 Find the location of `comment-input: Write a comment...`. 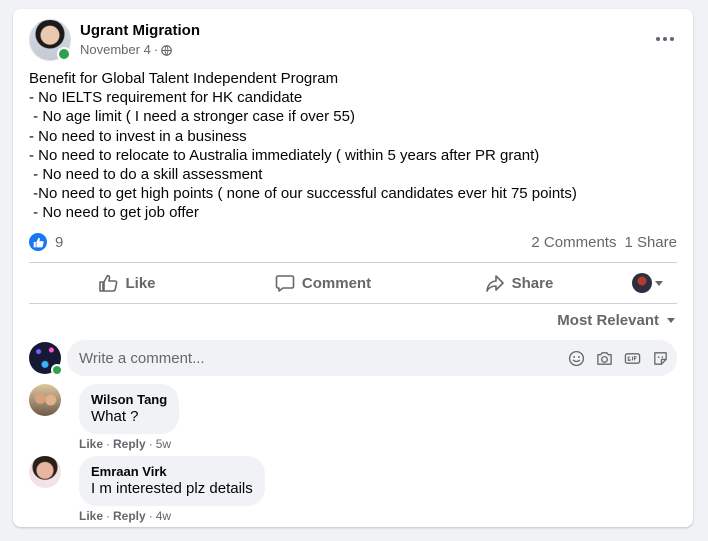

comment-input: Write a comment... is located at coordinates (372, 358).